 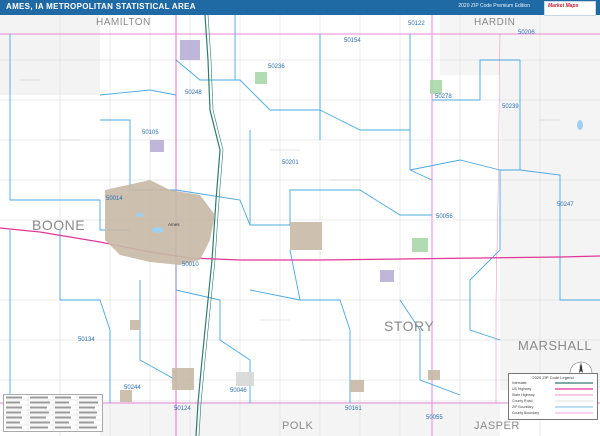 I want to click on county-label-boone: BOONE, so click(x=59, y=225).